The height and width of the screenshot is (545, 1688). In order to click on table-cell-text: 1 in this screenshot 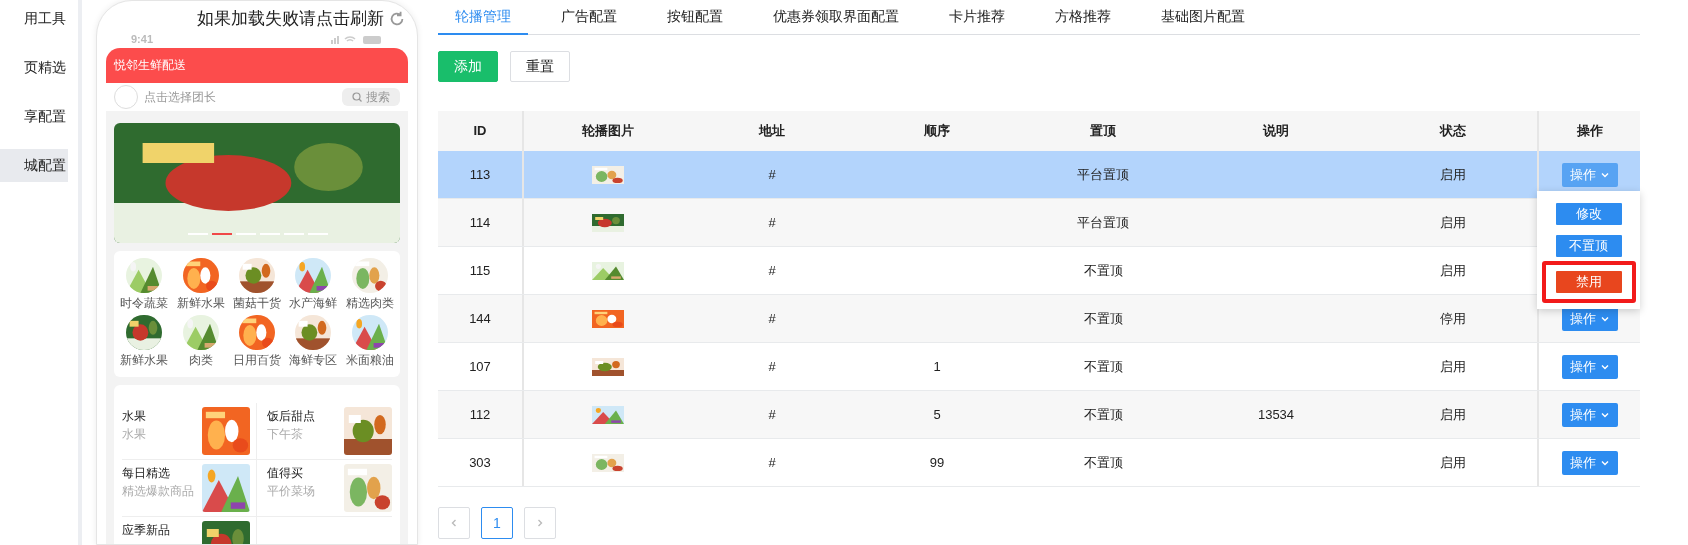, I will do `click(937, 366)`.